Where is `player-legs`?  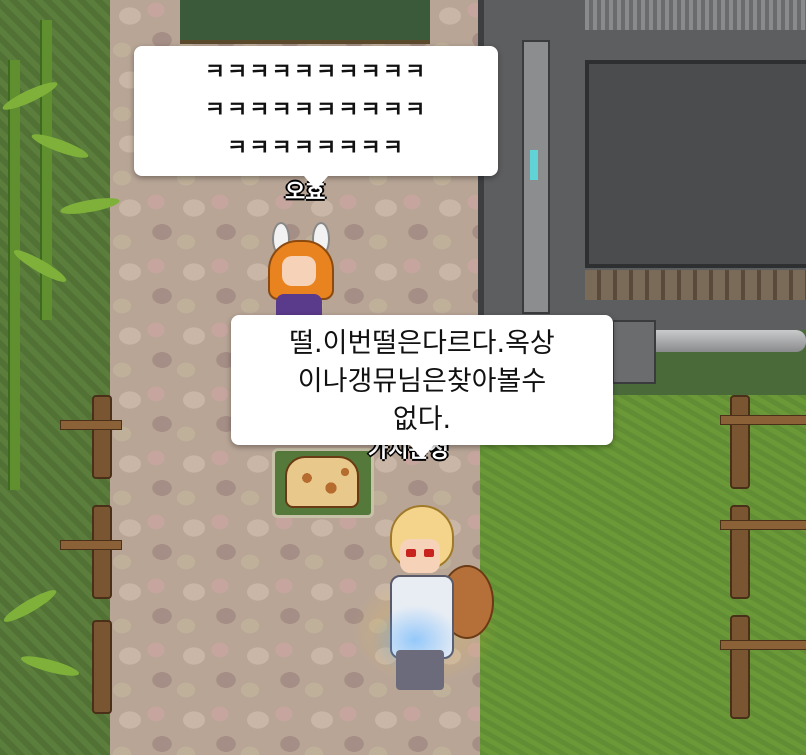 player-legs is located at coordinates (420, 670).